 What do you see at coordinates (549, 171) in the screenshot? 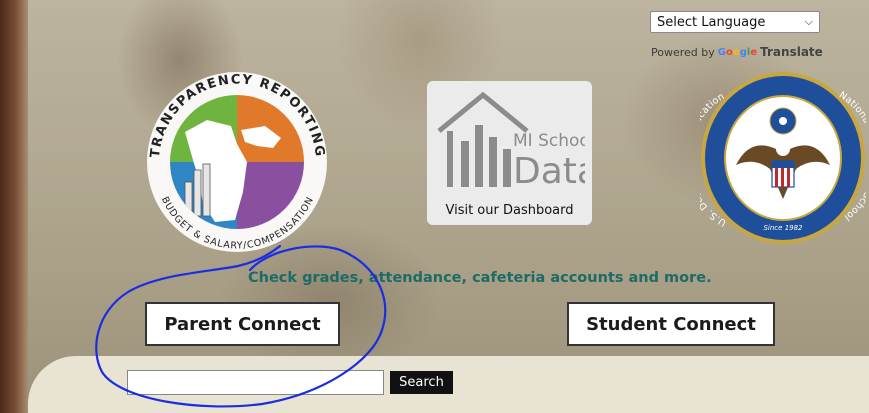
I see `data-text: Data` at bounding box center [549, 171].